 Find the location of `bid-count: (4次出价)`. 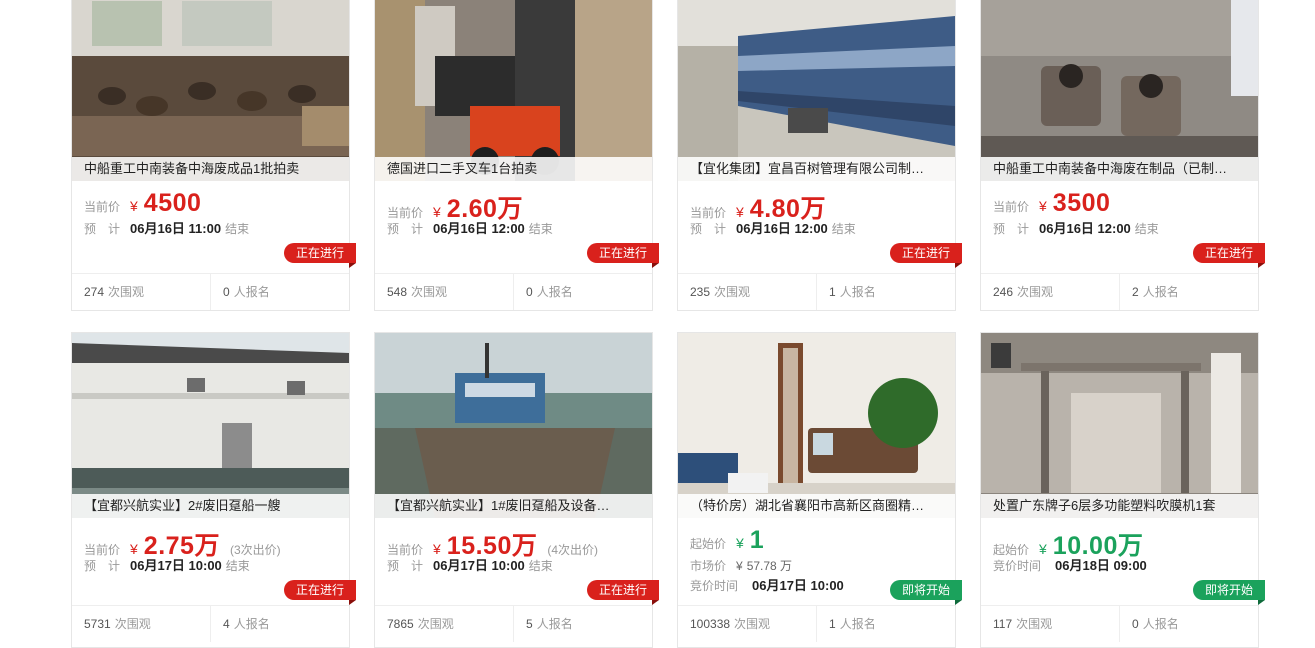

bid-count: (4次出价) is located at coordinates (573, 550).